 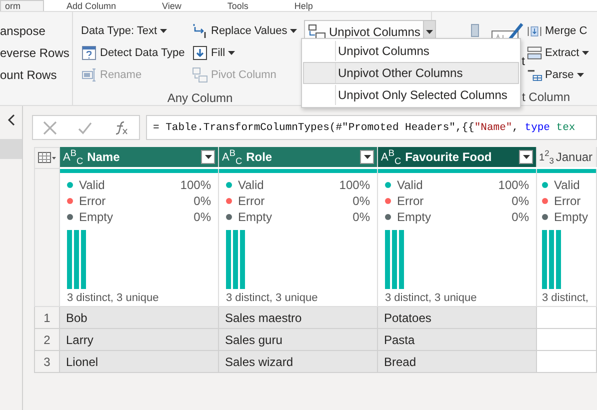 I want to click on ribbon-command: everse Rows, so click(x=36, y=53).